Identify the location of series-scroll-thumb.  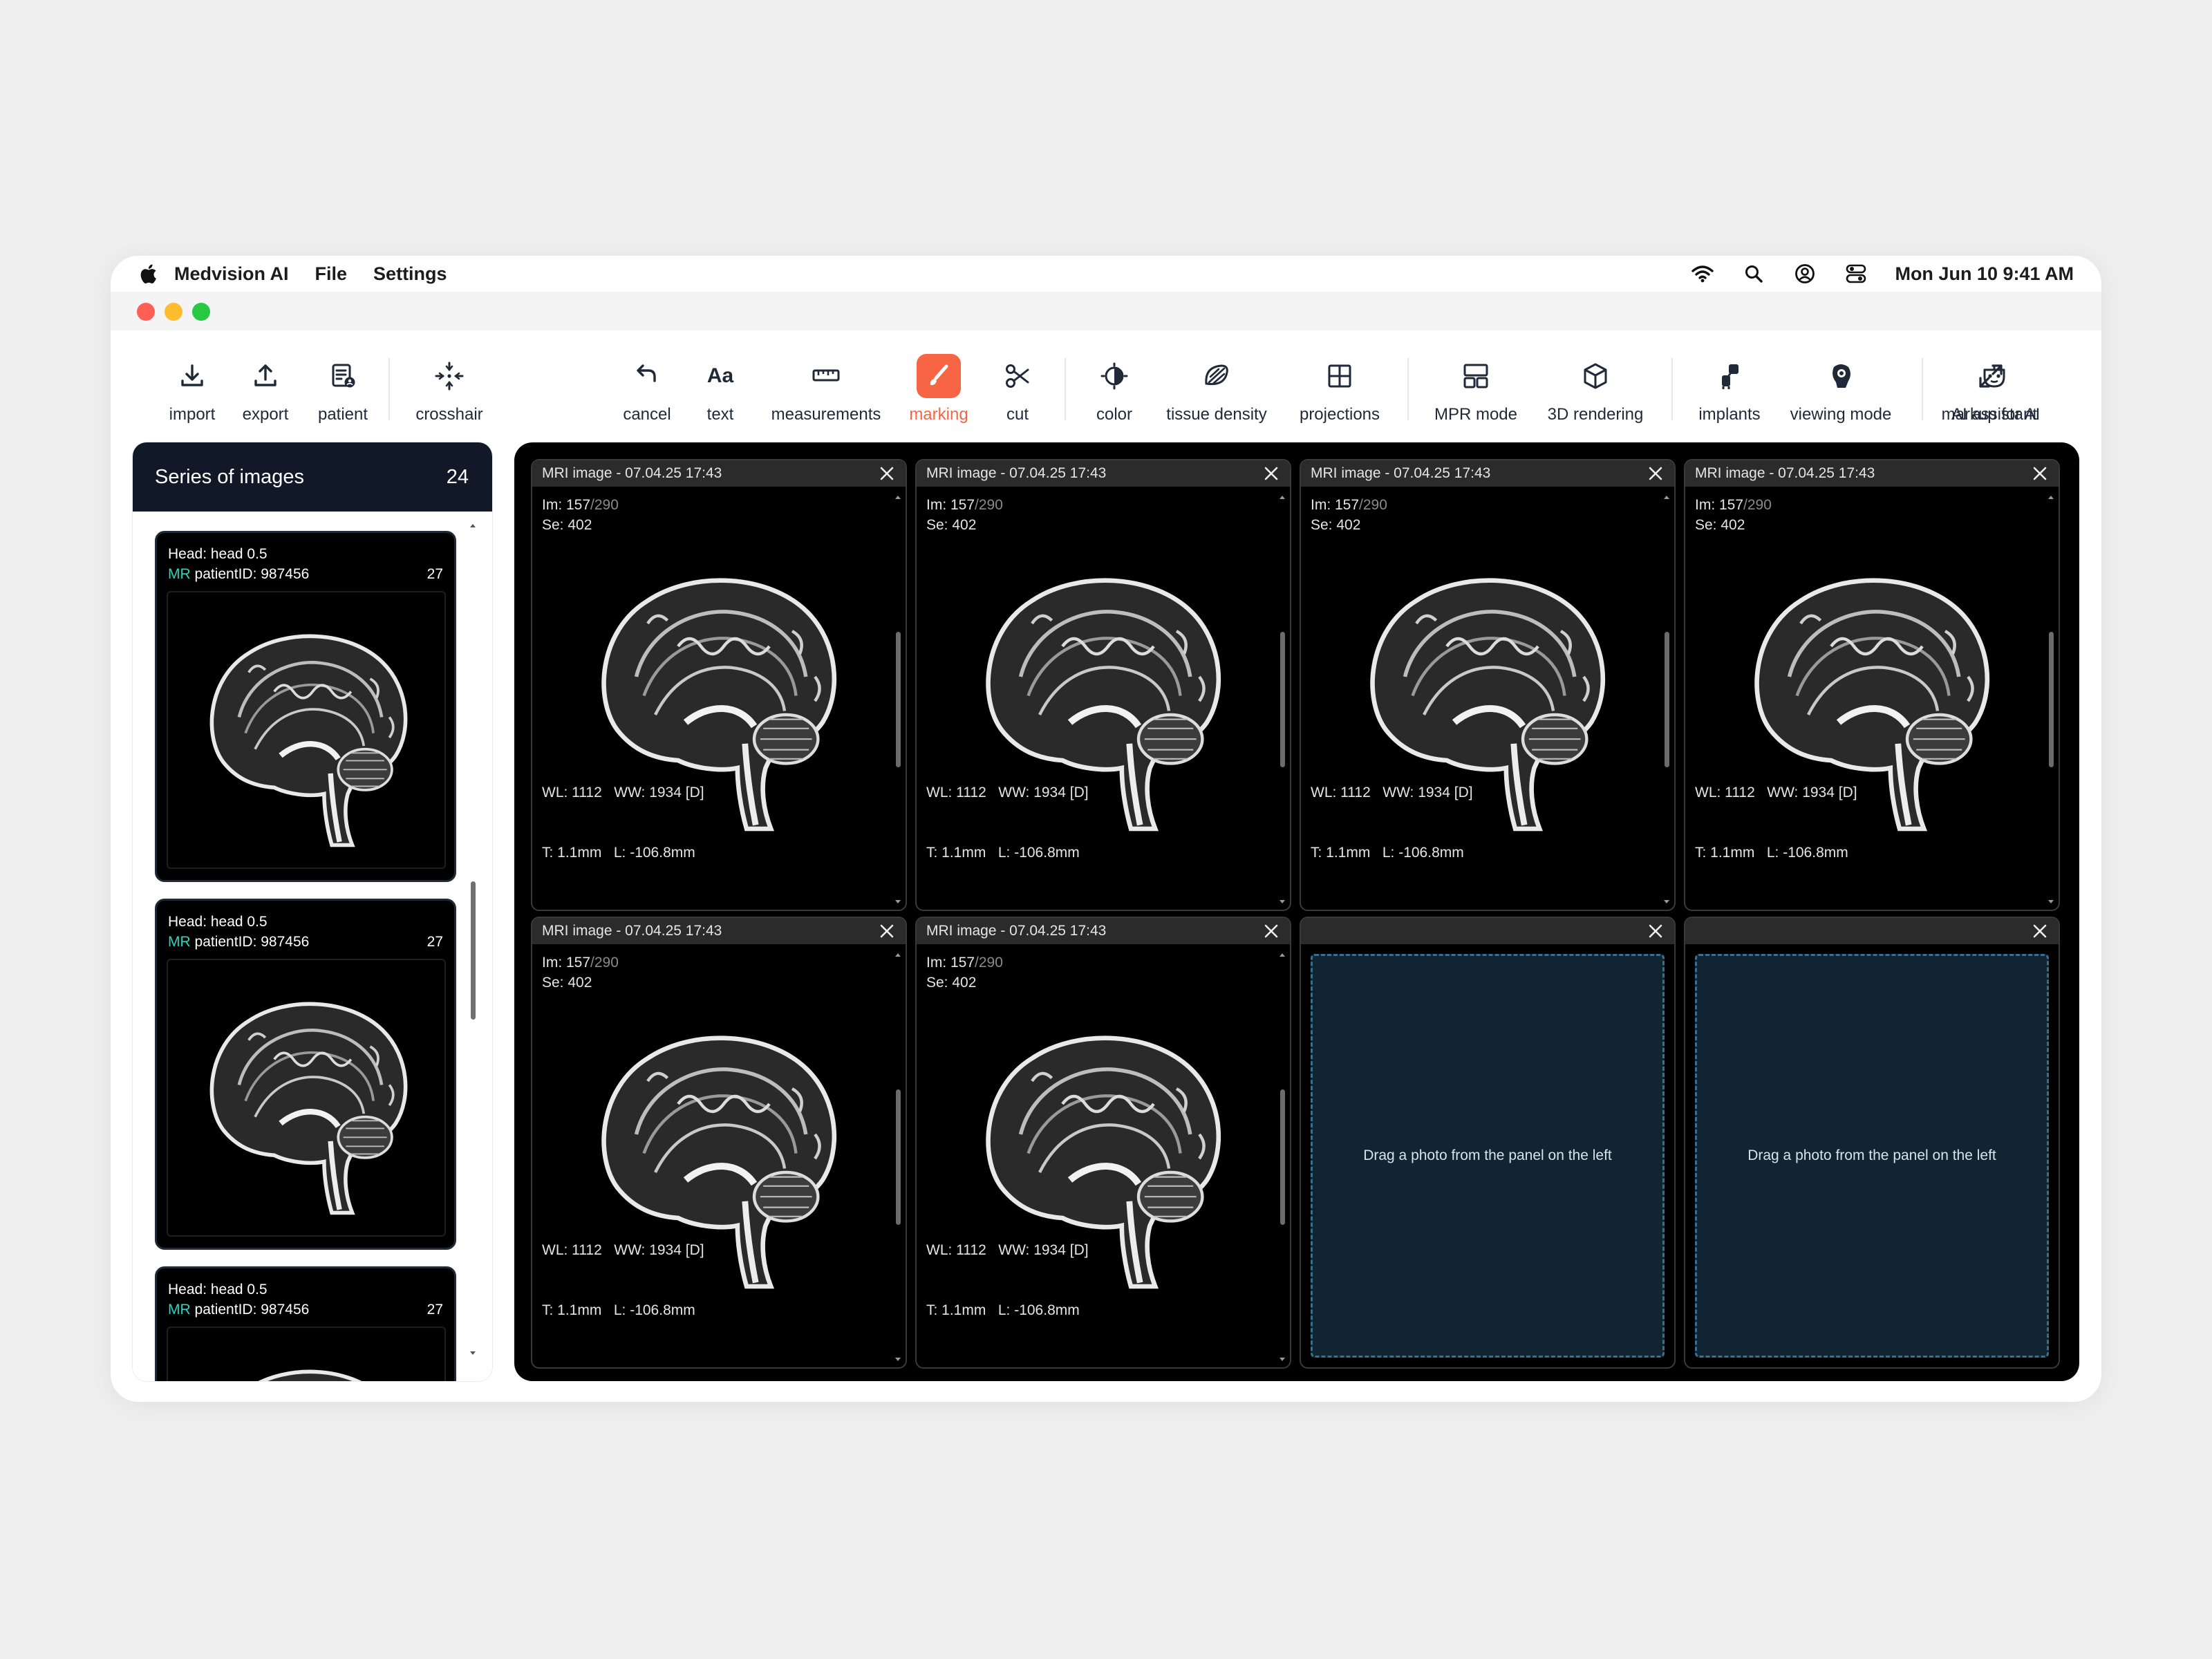
(474, 950).